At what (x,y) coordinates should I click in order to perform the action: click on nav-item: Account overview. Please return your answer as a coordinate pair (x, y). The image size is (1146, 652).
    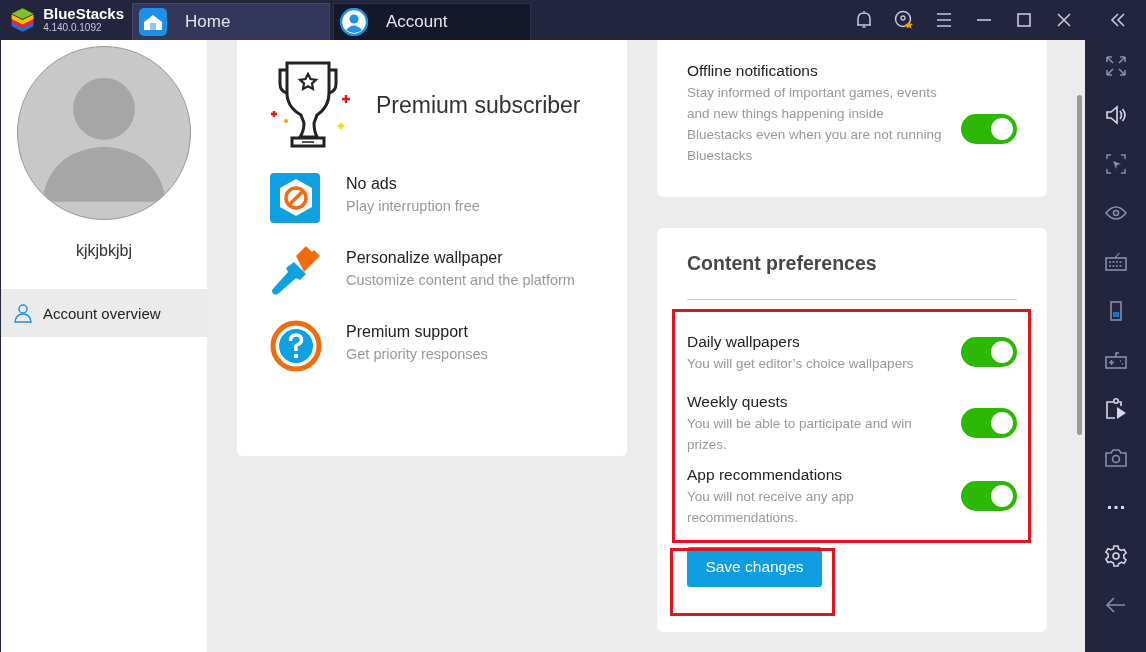
    Looking at the image, I should click on (104, 313).